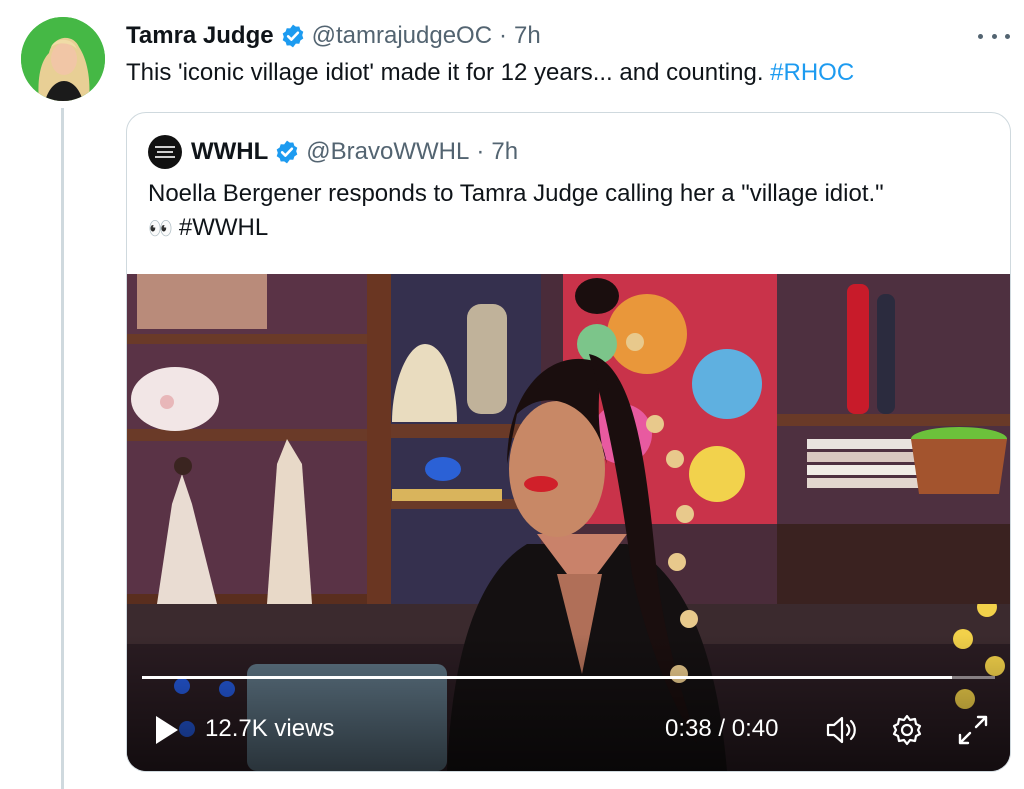 The image size is (1024, 789). I want to click on video-timer: 0:38 / 0:40, so click(722, 728).